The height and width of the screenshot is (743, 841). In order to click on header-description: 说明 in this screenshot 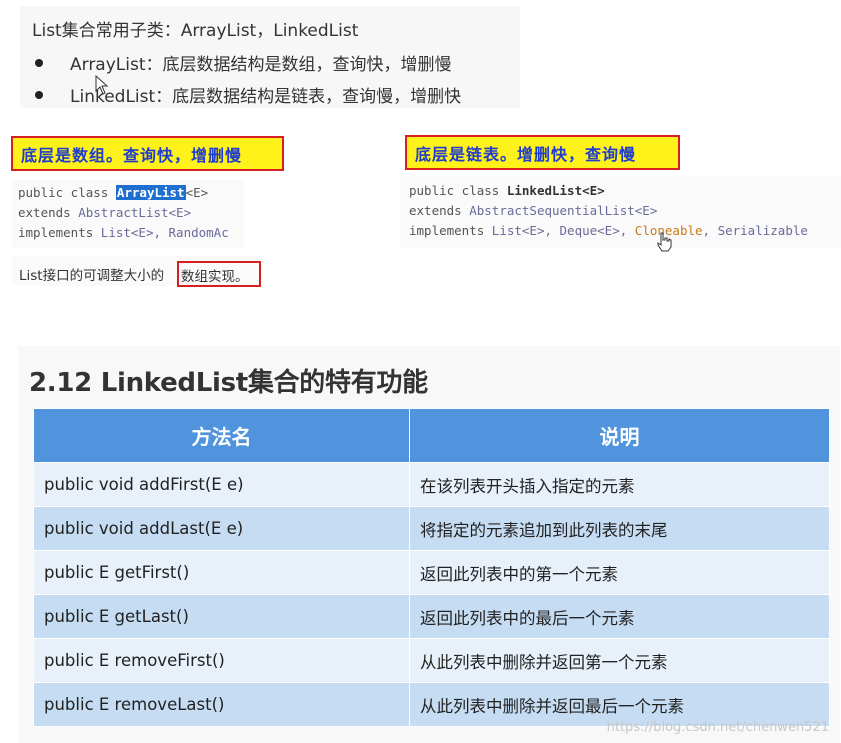, I will do `click(619, 435)`.